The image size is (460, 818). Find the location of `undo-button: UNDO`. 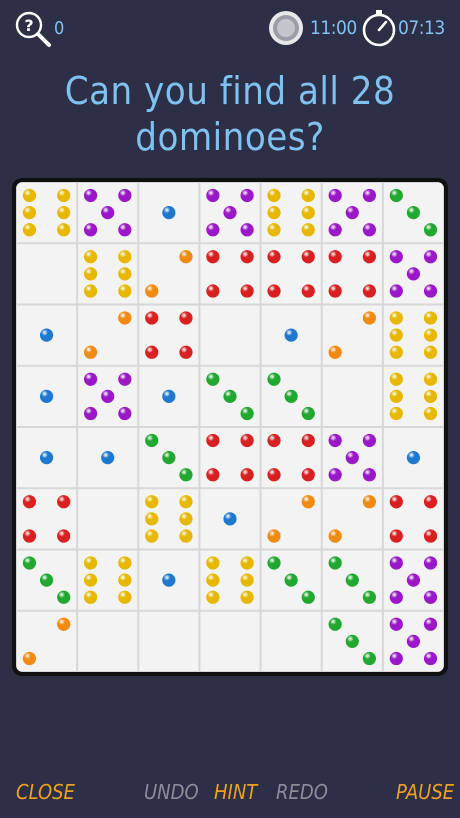

undo-button: UNDO is located at coordinates (171, 792).